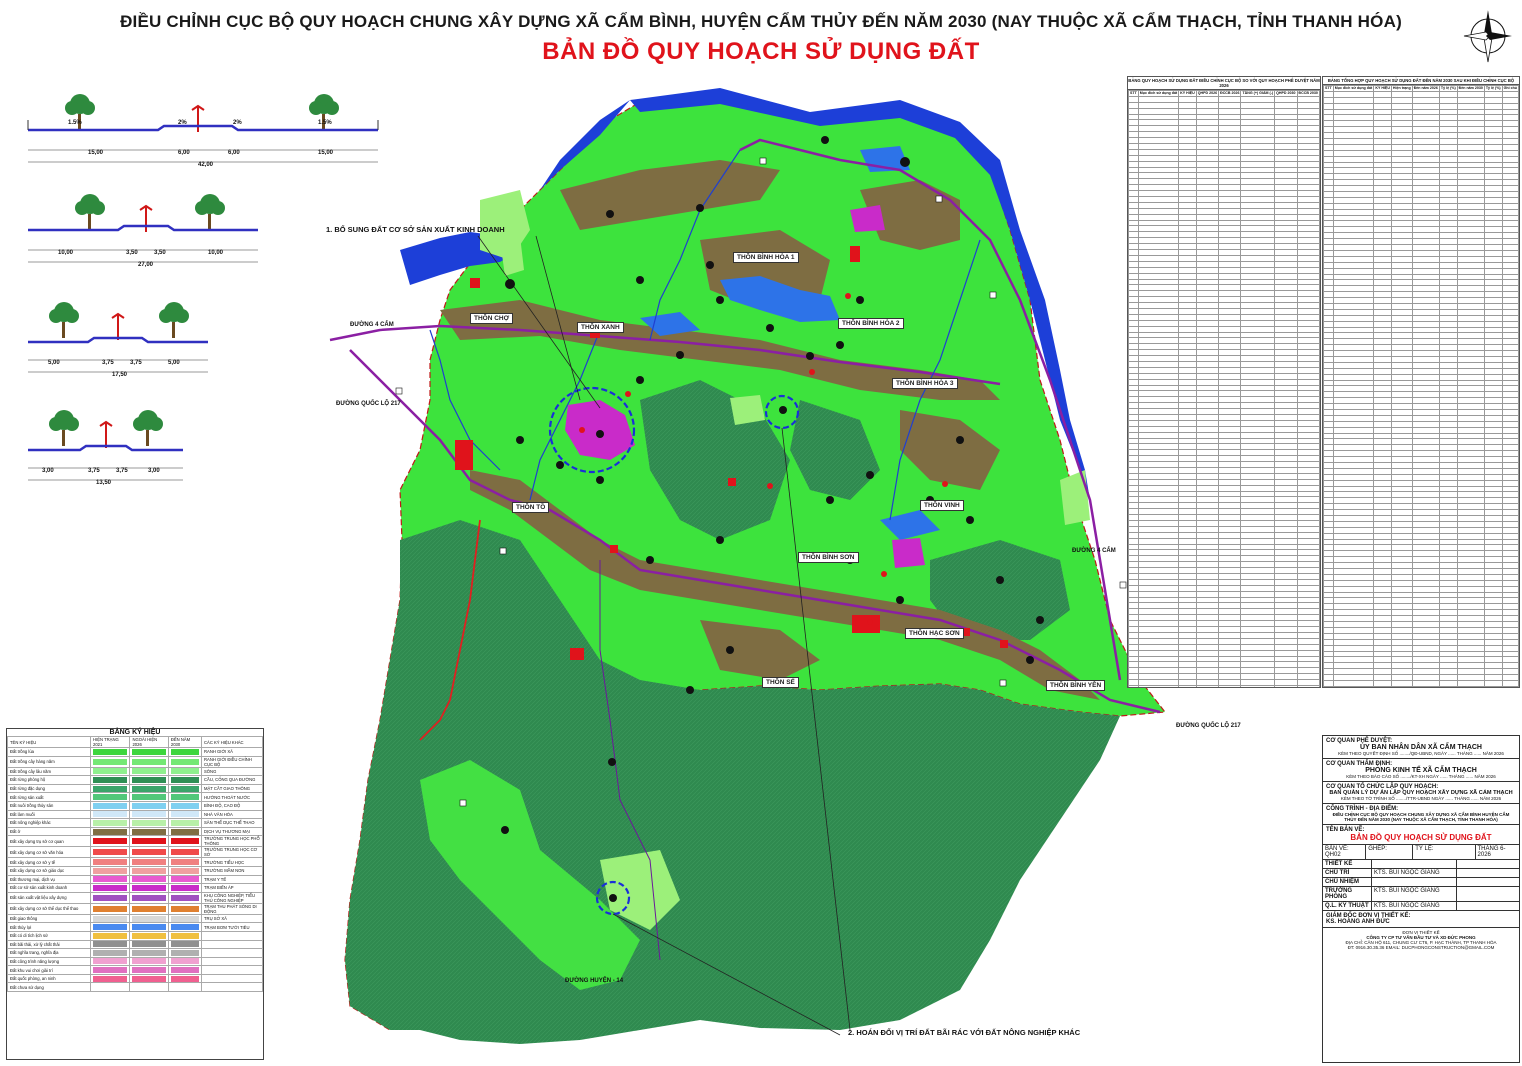  Describe the element at coordinates (135, 918) in the screenshot. I see `legend-row: Đất giao thông TRỤ SỞ XÃ` at that location.